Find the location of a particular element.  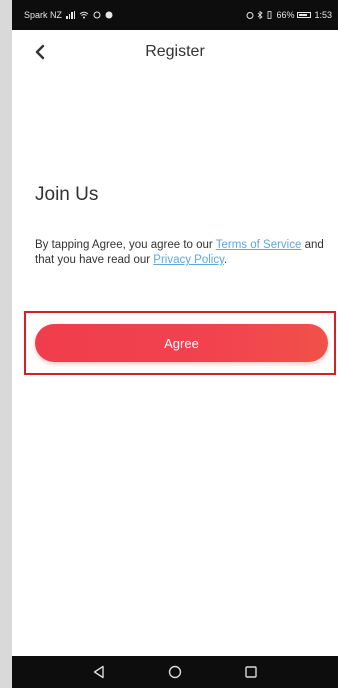

back-button is located at coordinates (40, 52).